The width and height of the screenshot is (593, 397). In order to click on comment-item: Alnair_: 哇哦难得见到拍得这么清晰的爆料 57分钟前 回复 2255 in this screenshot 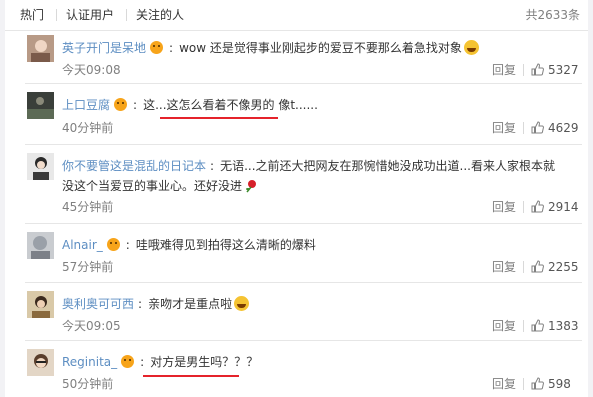, I will do `click(296, 257)`.